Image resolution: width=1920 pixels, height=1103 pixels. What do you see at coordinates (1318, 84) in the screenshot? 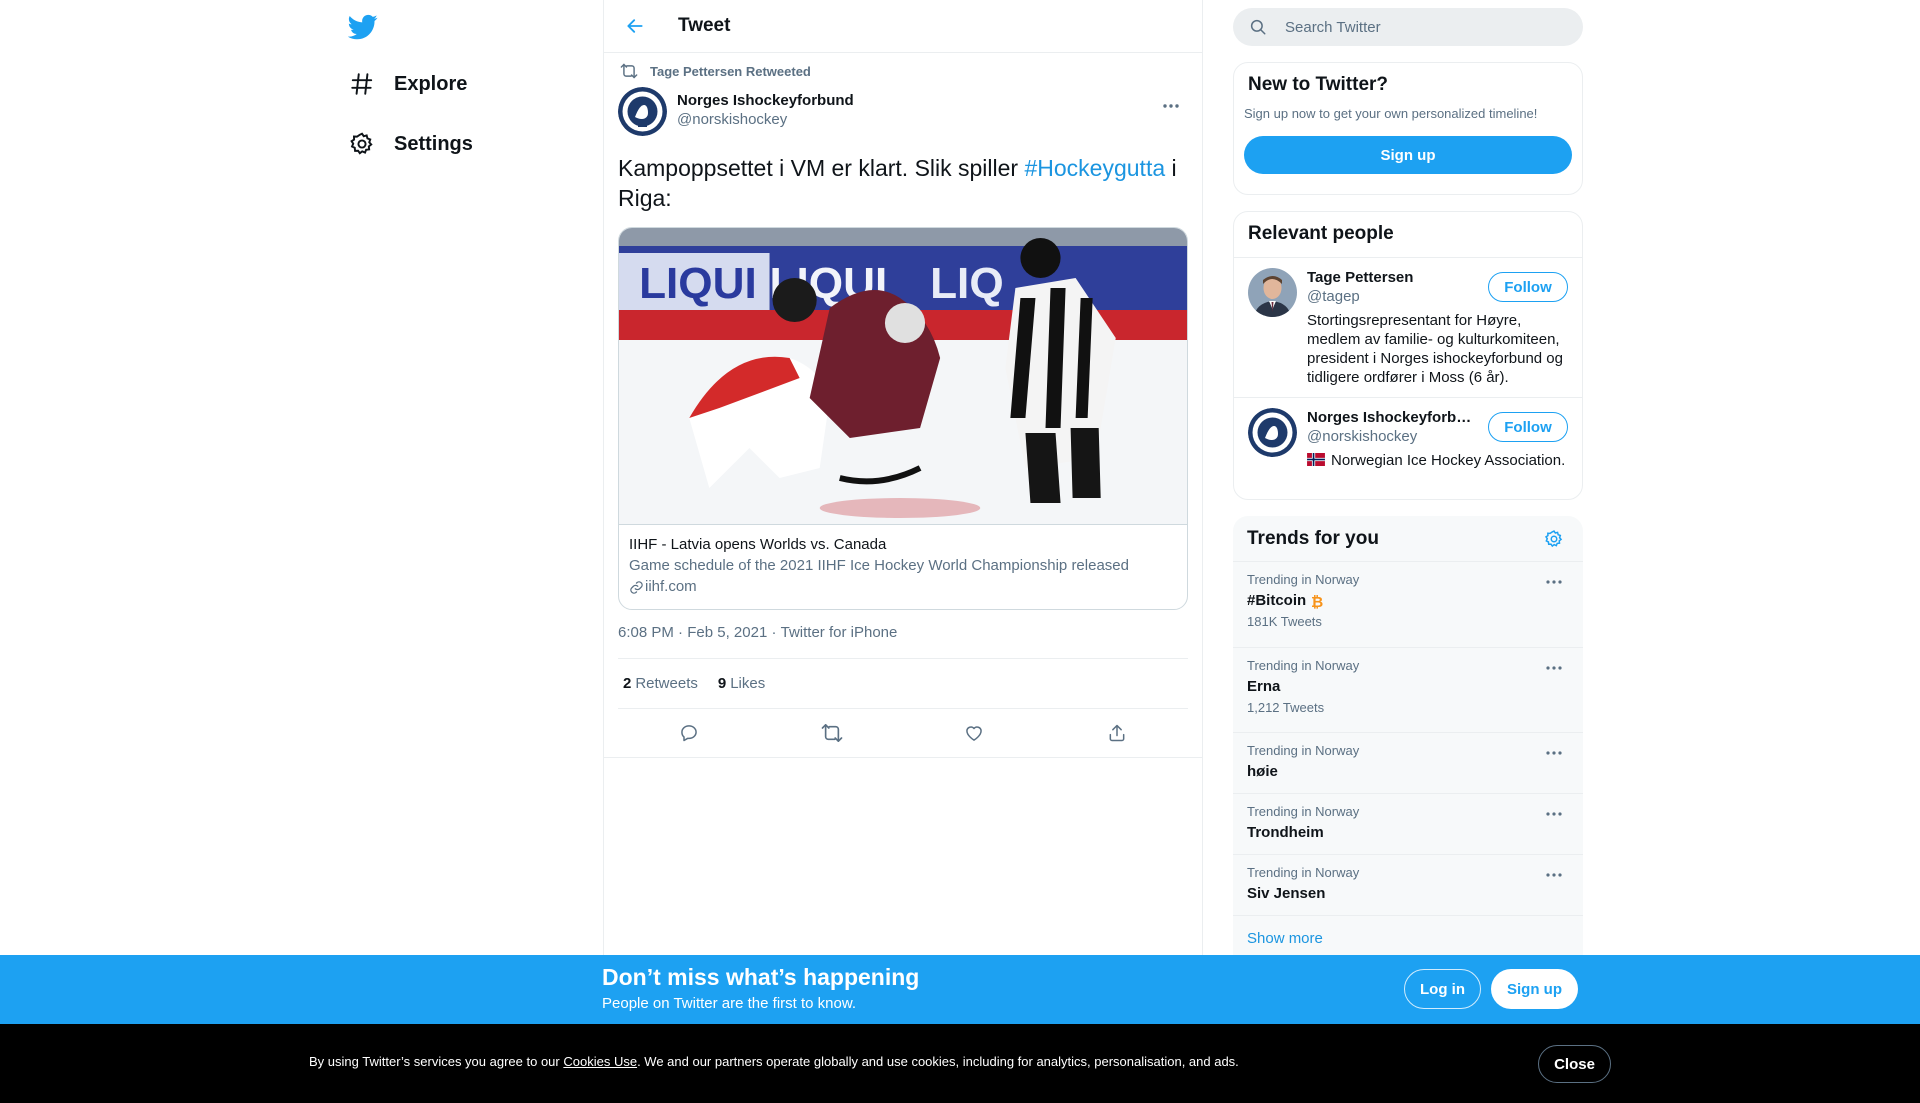
I see `new-to-twitter-title: New to Twitter?` at bounding box center [1318, 84].